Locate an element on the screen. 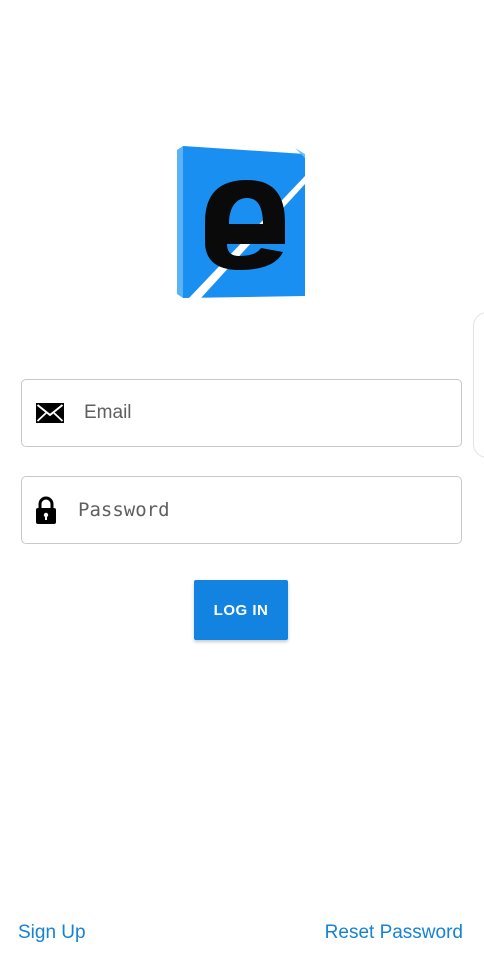 This screenshot has height=966, width=484. password-field is located at coordinates (241, 510).